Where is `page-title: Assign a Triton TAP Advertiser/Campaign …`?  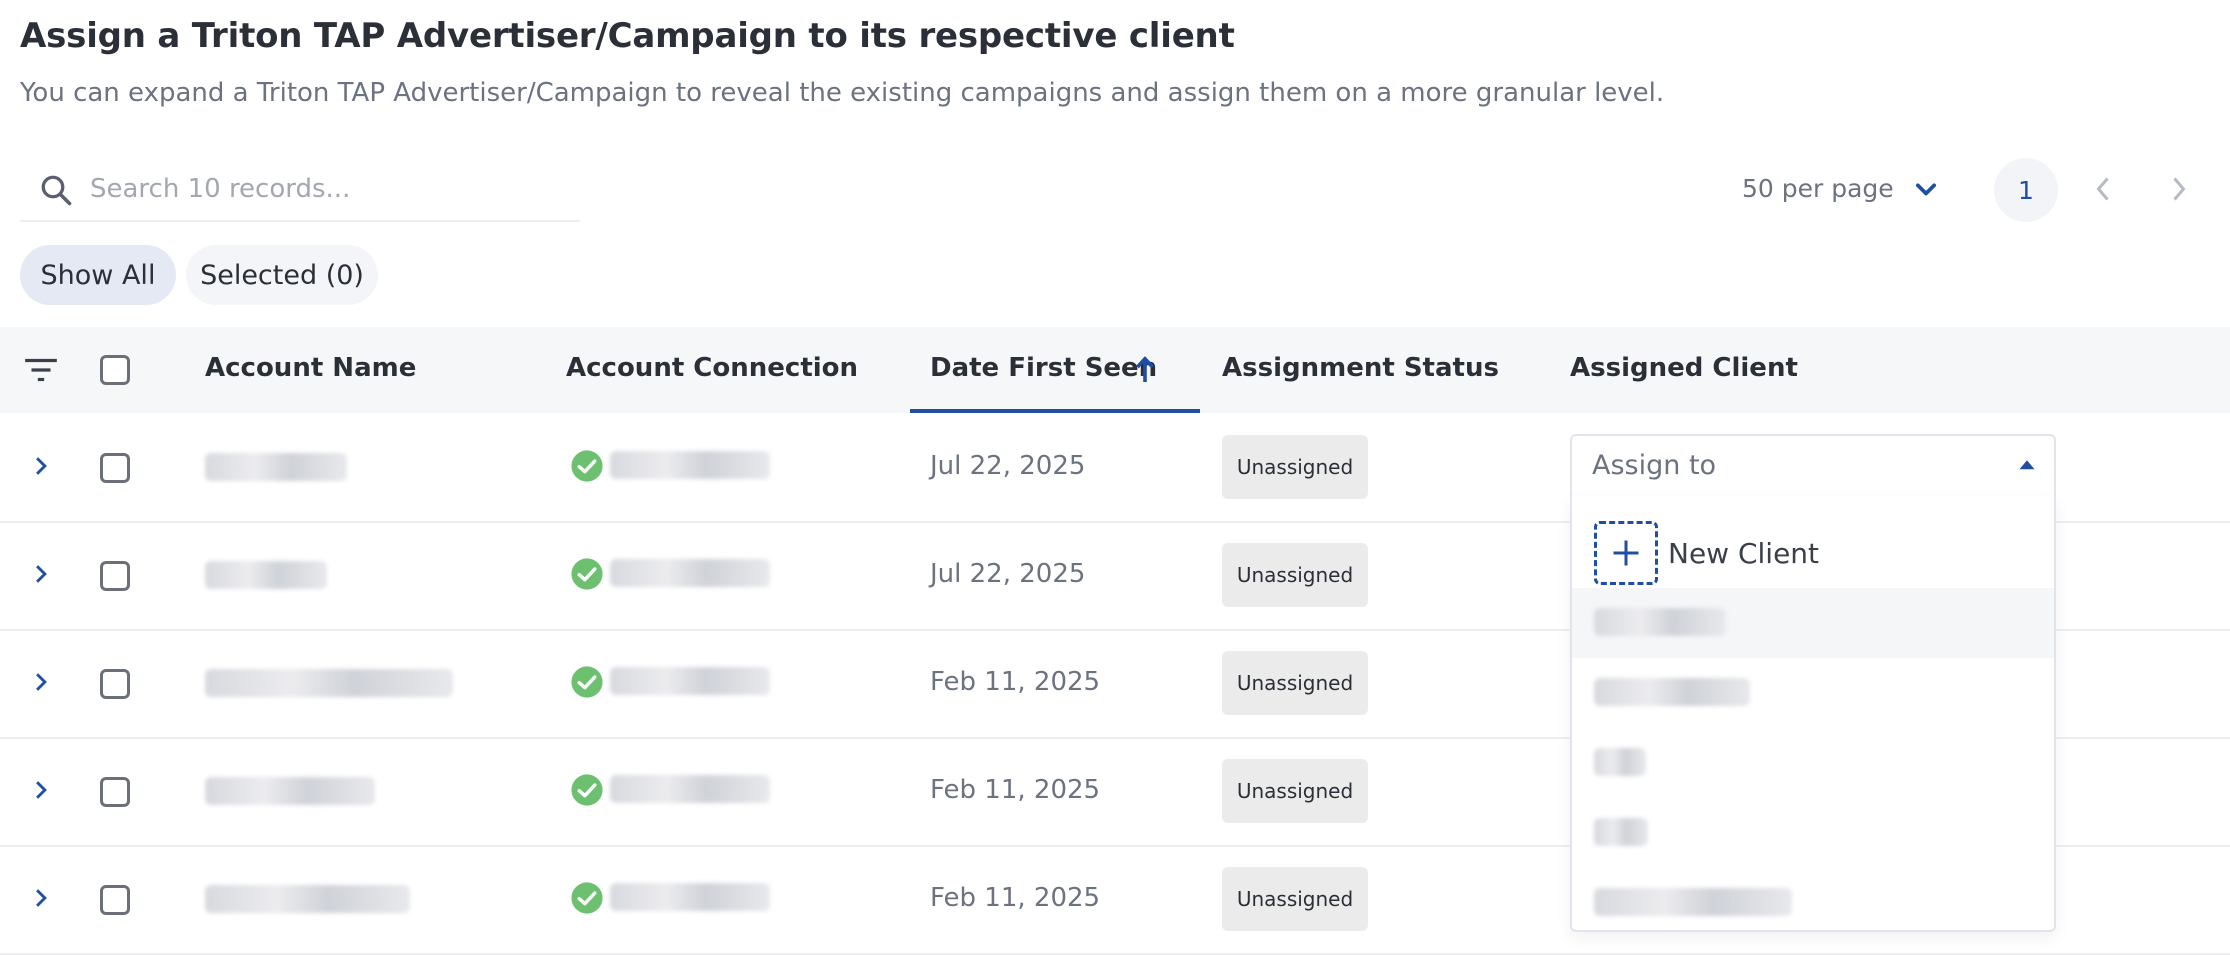
page-title: Assign a Triton TAP Advertiser/Campaign … is located at coordinates (627, 36).